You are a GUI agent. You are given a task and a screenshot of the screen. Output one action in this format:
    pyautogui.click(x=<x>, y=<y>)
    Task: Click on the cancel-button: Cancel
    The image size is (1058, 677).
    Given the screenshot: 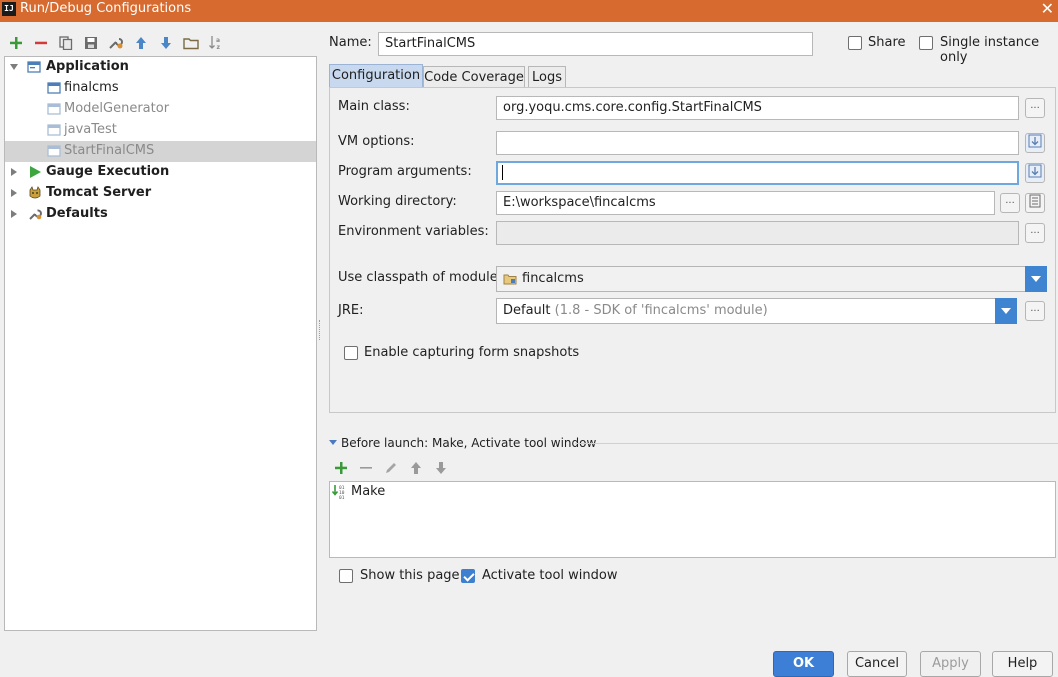 What is the action you would take?
    pyautogui.click(x=877, y=664)
    